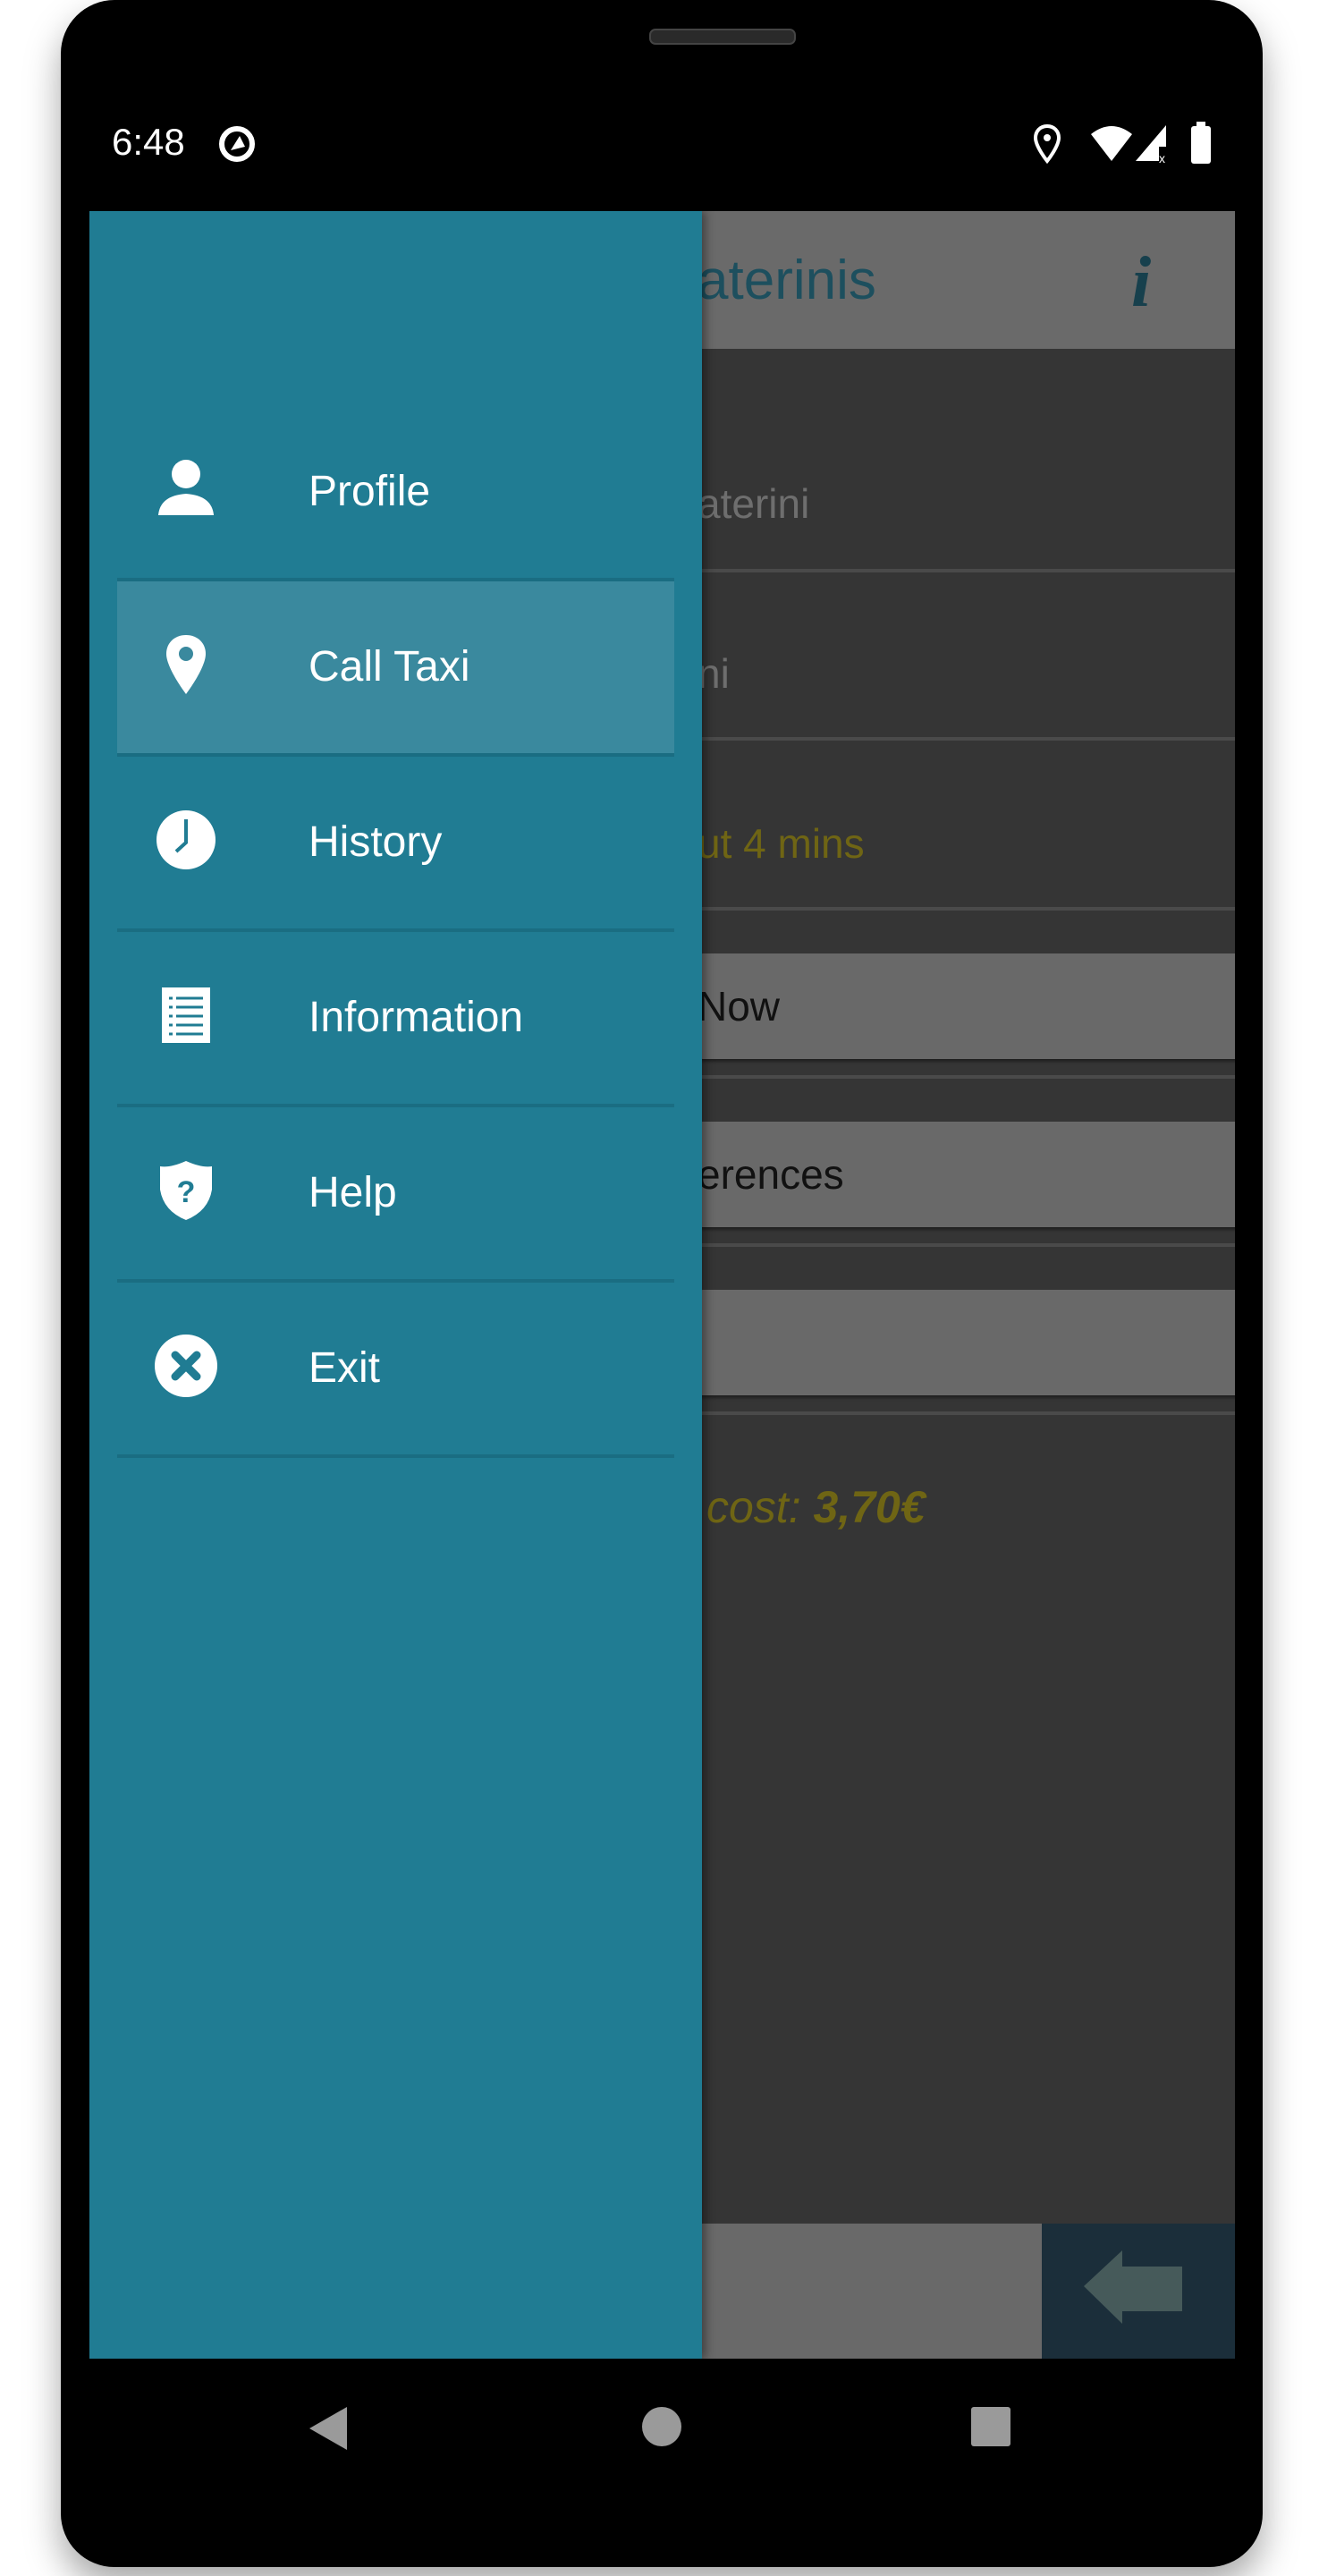 This screenshot has height=2576, width=1319. I want to click on time-button: Now, so click(967, 1006).